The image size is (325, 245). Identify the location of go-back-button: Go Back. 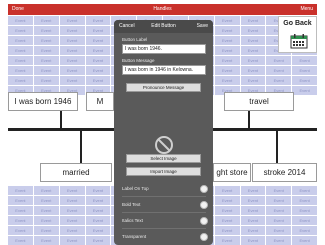
(297, 34).